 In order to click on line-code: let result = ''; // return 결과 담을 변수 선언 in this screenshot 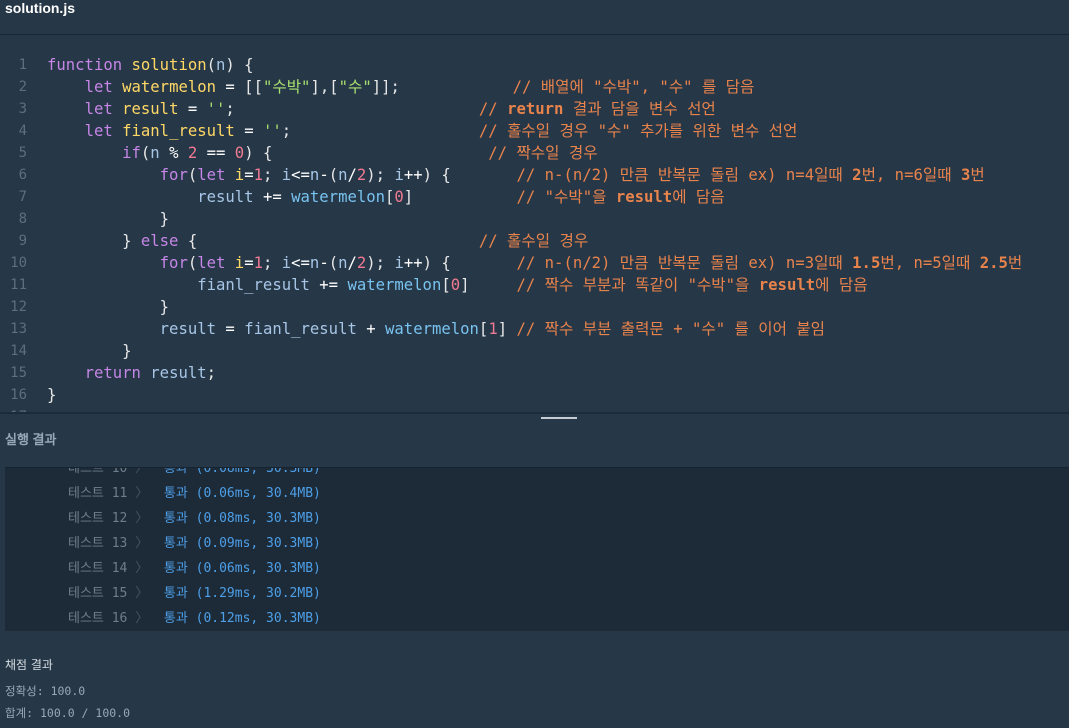, I will do `click(381, 109)`.